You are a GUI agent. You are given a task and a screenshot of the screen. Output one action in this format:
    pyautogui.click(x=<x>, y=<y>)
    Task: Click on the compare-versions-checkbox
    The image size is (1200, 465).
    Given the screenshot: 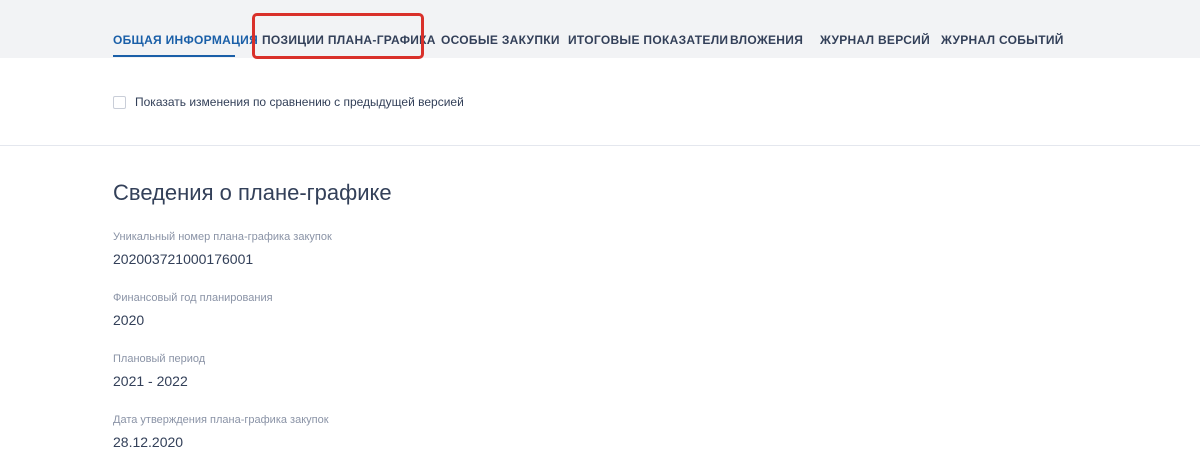 What is the action you would take?
    pyautogui.click(x=119, y=102)
    